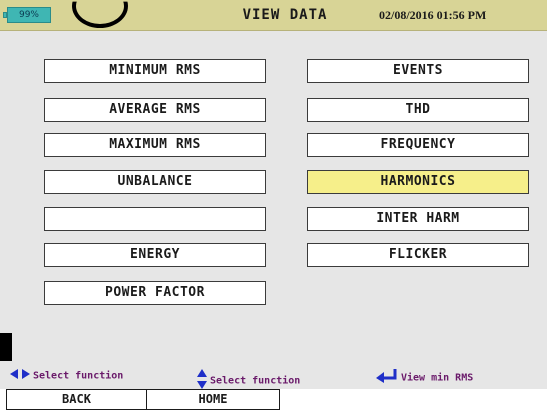 The width and height of the screenshot is (547, 410). What do you see at coordinates (155, 110) in the screenshot?
I see `average-rms-button: AVERAGE RMS` at bounding box center [155, 110].